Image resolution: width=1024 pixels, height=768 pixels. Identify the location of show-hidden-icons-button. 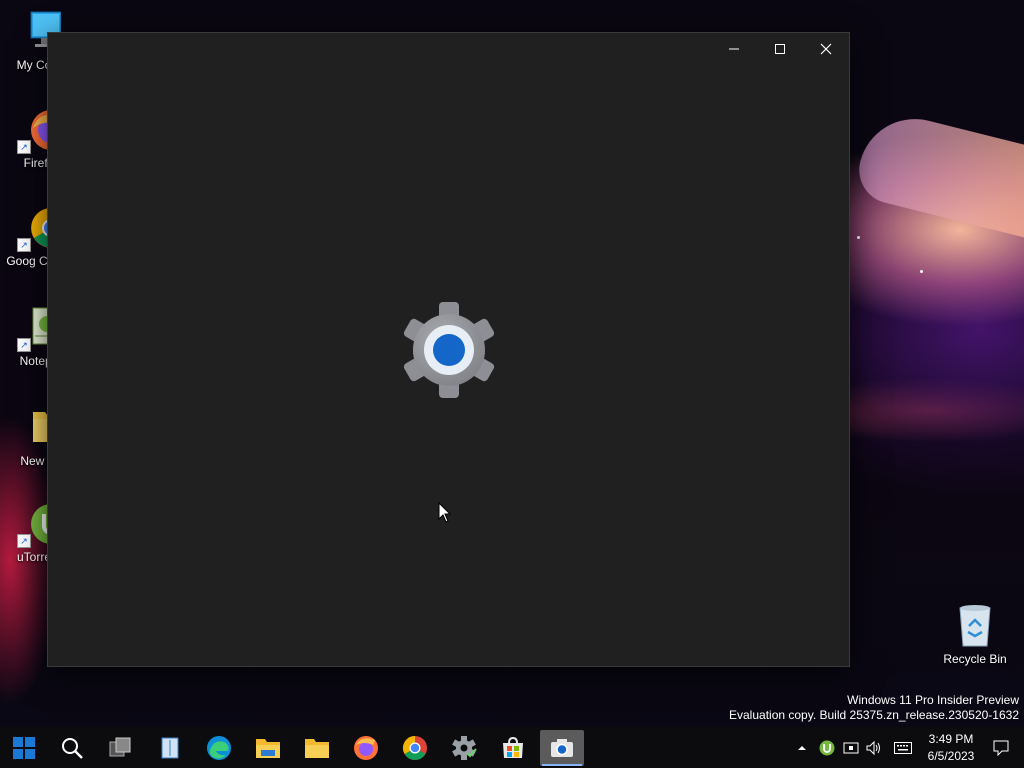
(802, 747).